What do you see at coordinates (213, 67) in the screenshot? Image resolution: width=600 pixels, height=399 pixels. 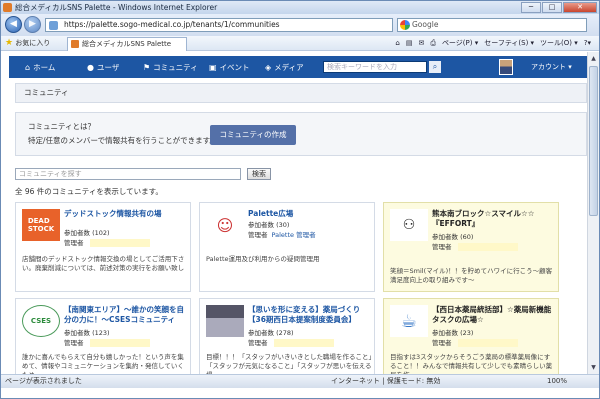 I see `events-icon: ▣` at bounding box center [213, 67].